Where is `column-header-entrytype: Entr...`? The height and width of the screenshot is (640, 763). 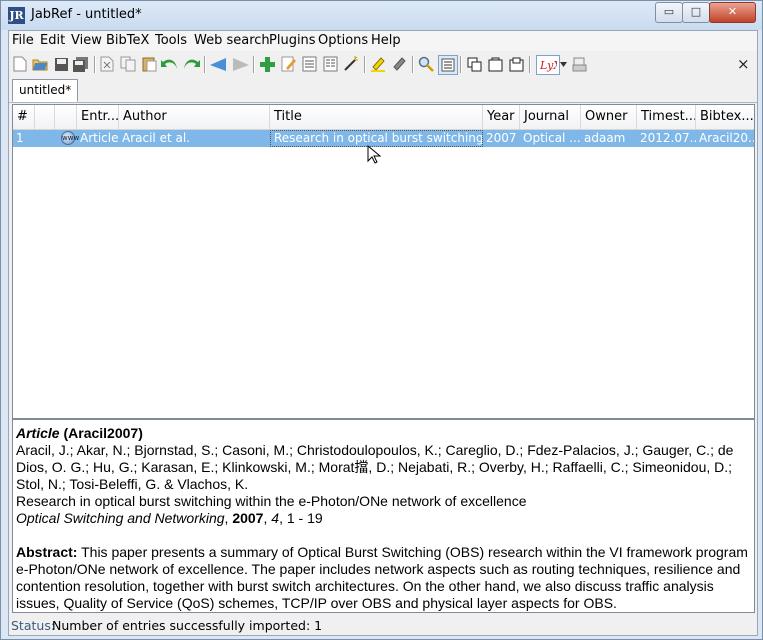 column-header-entrytype: Entr... is located at coordinates (98, 117).